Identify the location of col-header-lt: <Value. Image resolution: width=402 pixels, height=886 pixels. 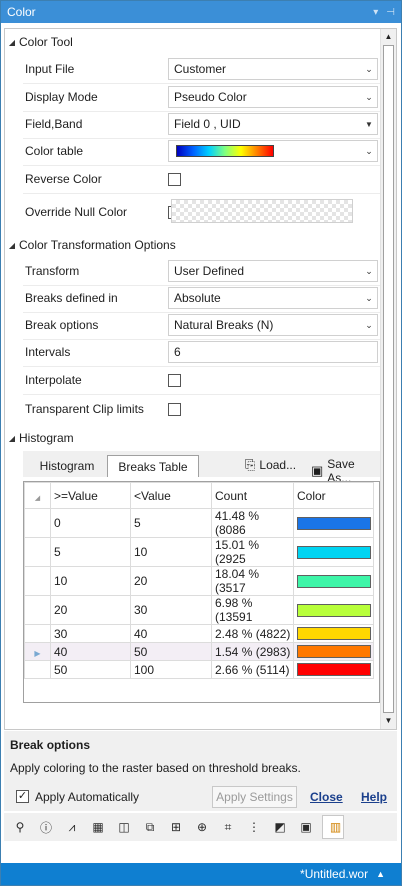
(171, 495).